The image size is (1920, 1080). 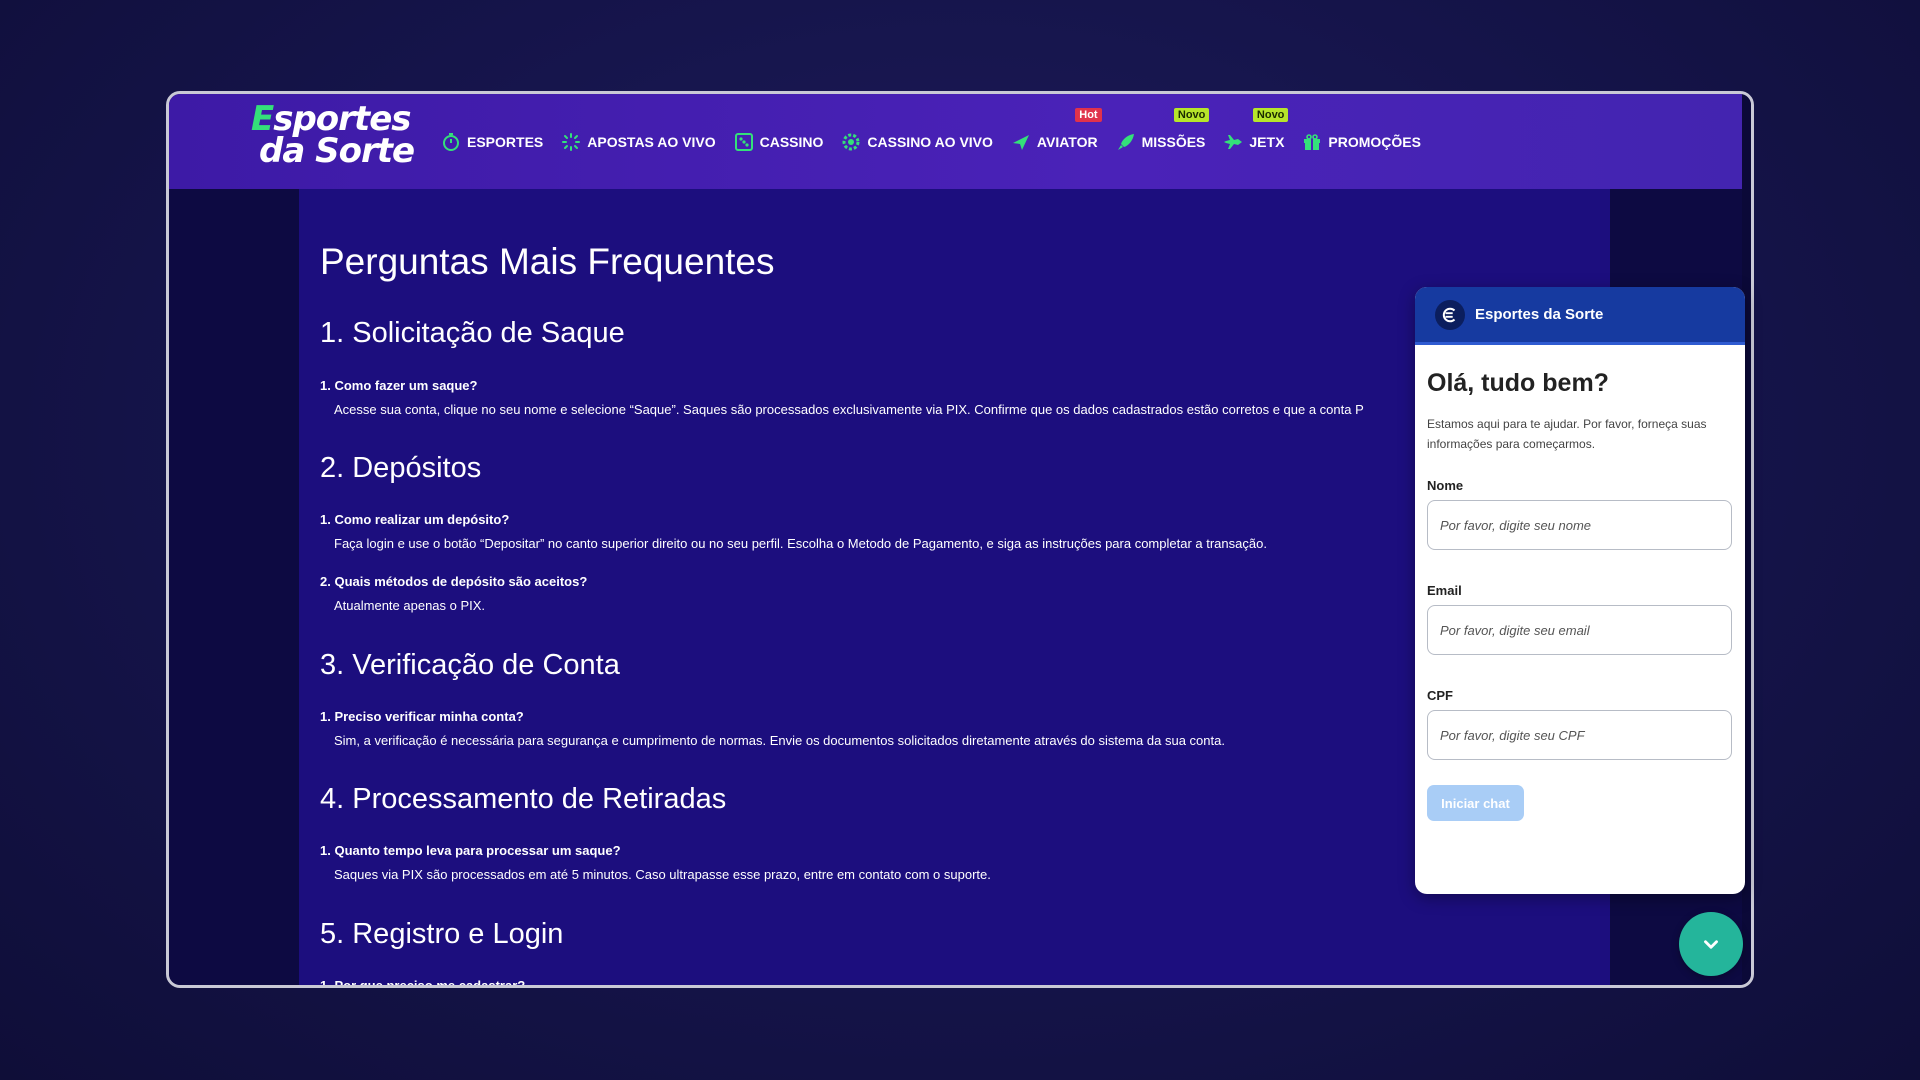 I want to click on nav-cassino-ao-vivo: CASSINO AO VIVO, so click(x=917, y=142).